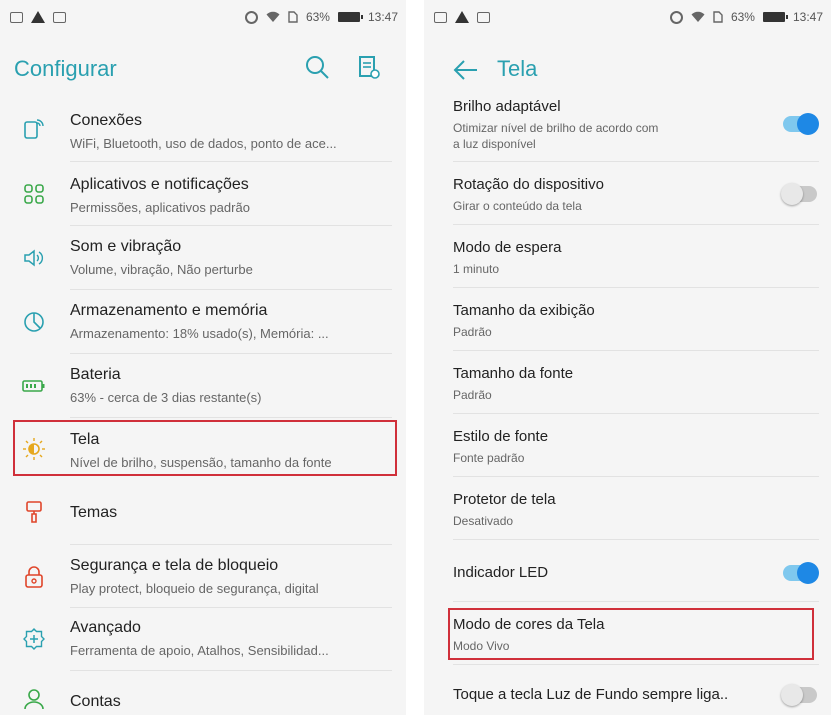 This screenshot has width=831, height=715. I want to click on edit-list-icon, so click(369, 67).